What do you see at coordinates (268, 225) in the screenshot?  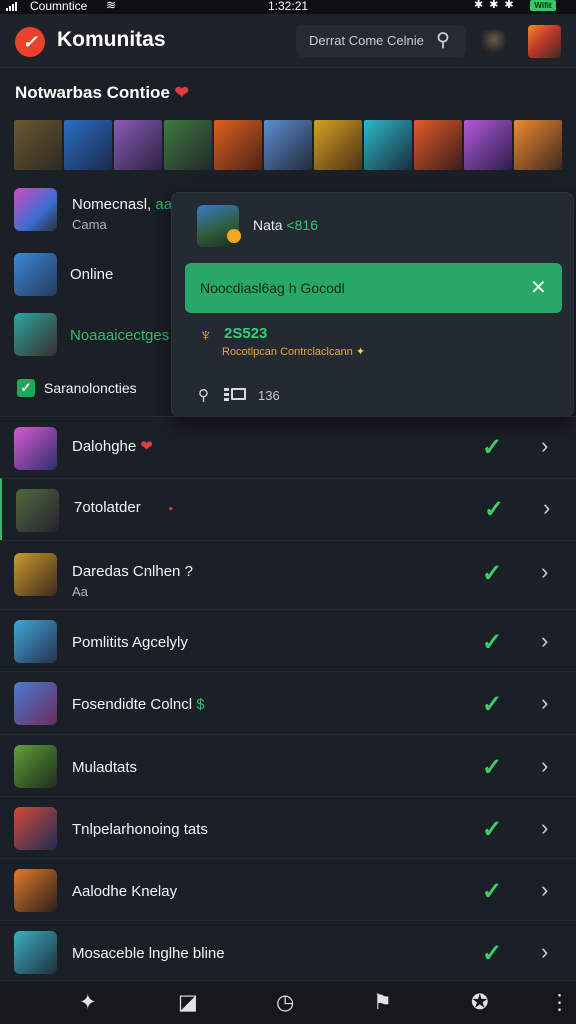 I see `popup-name-text: Nata` at bounding box center [268, 225].